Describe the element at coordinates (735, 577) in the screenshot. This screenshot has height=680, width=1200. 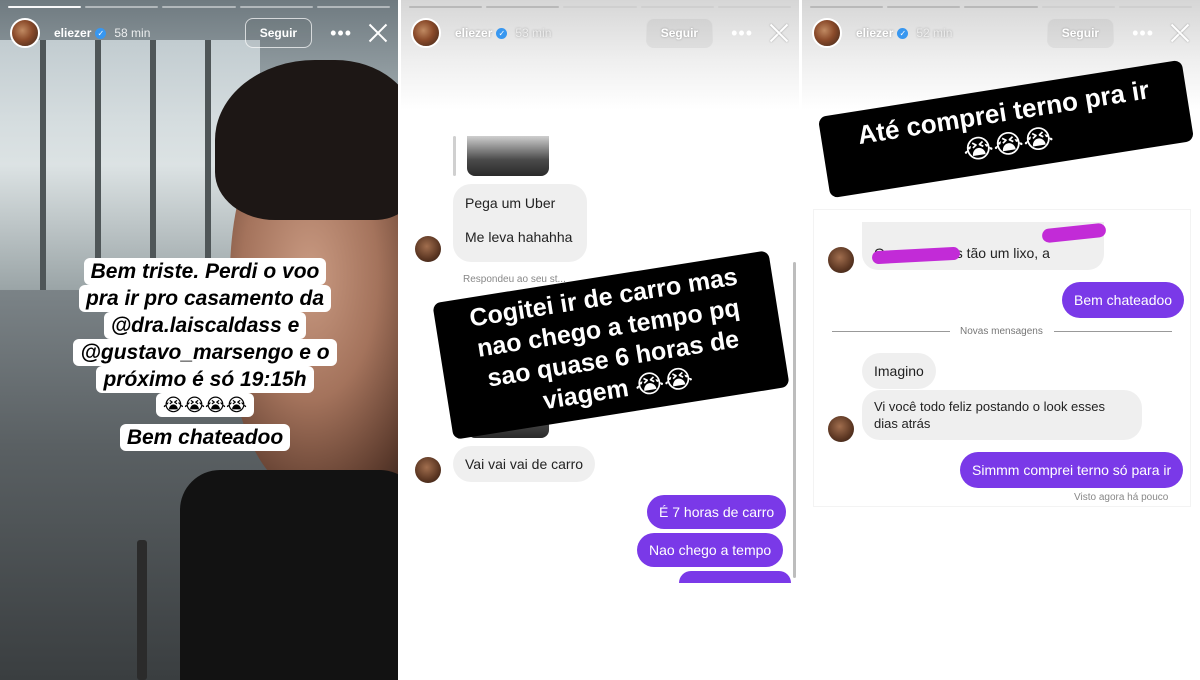
I see `outgoing-message-partial` at that location.